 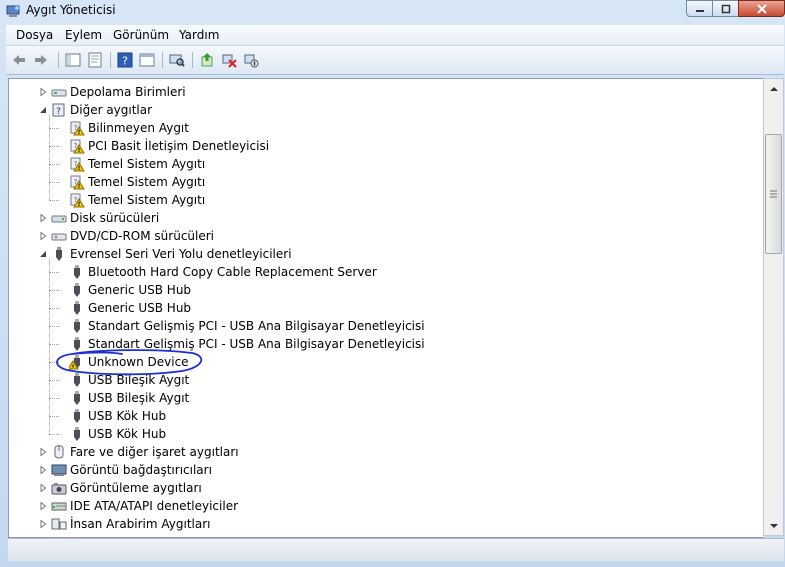 I want to click on properties-icon, so click(x=95, y=60).